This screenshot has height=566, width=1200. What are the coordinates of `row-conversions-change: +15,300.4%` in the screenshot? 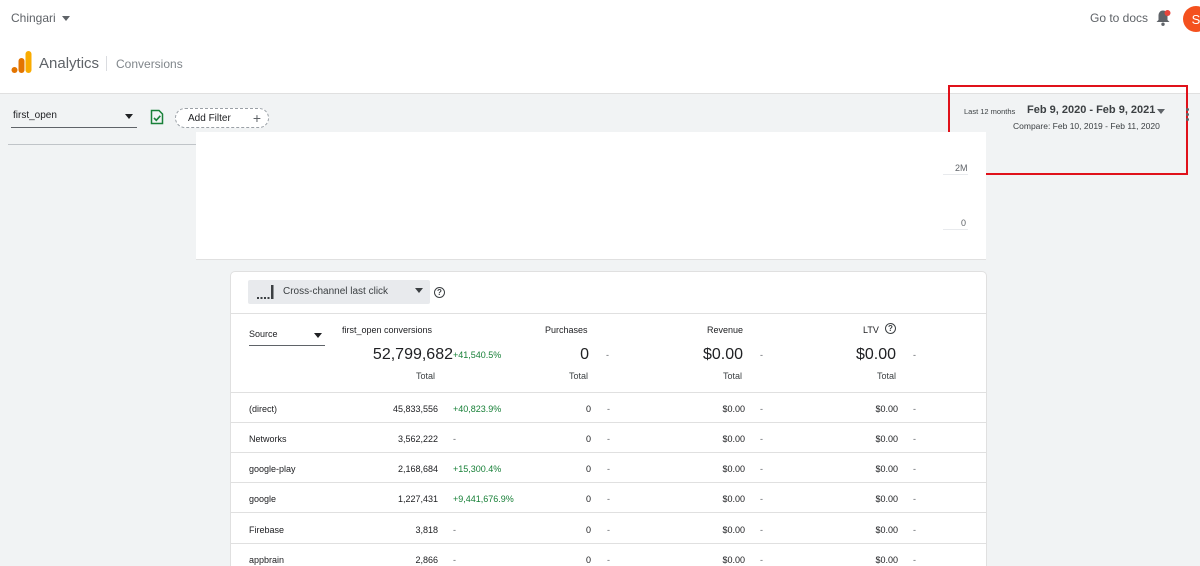 It's located at (477, 469).